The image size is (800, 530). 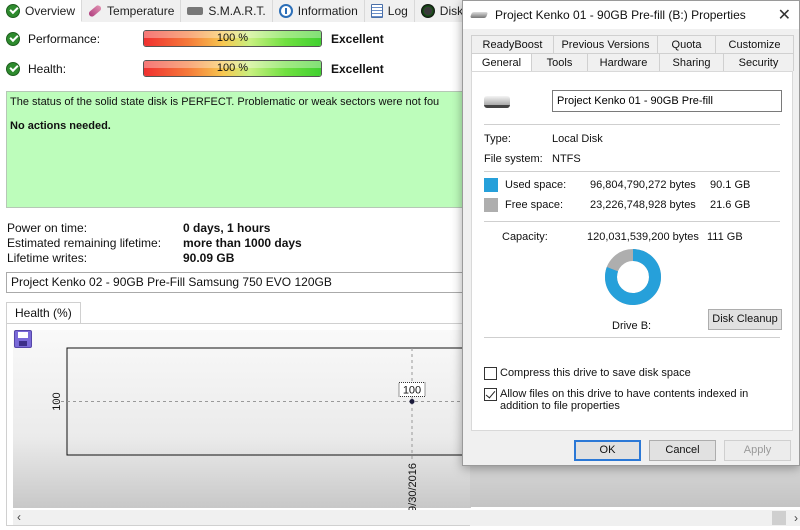 I want to click on stat-key: Power on time:, so click(x=47, y=227).